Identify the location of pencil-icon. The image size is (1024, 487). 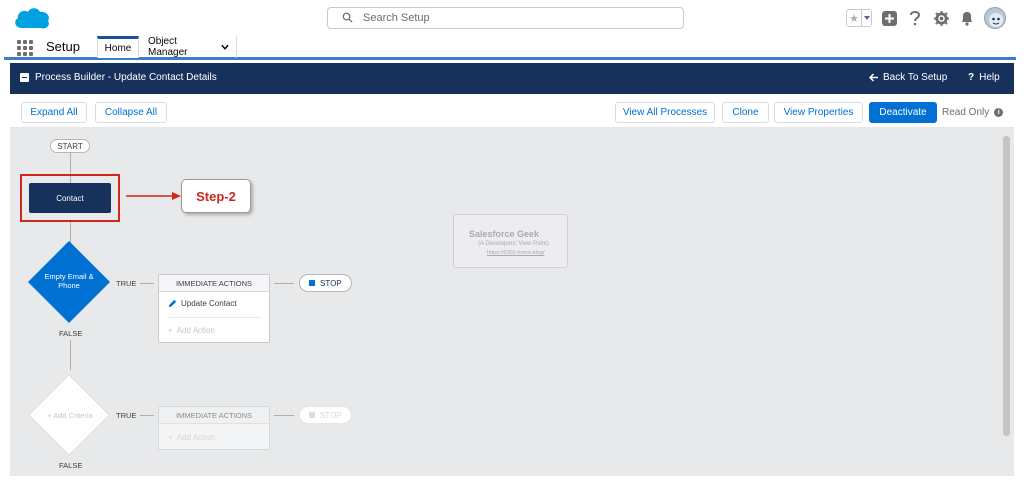
(172, 303).